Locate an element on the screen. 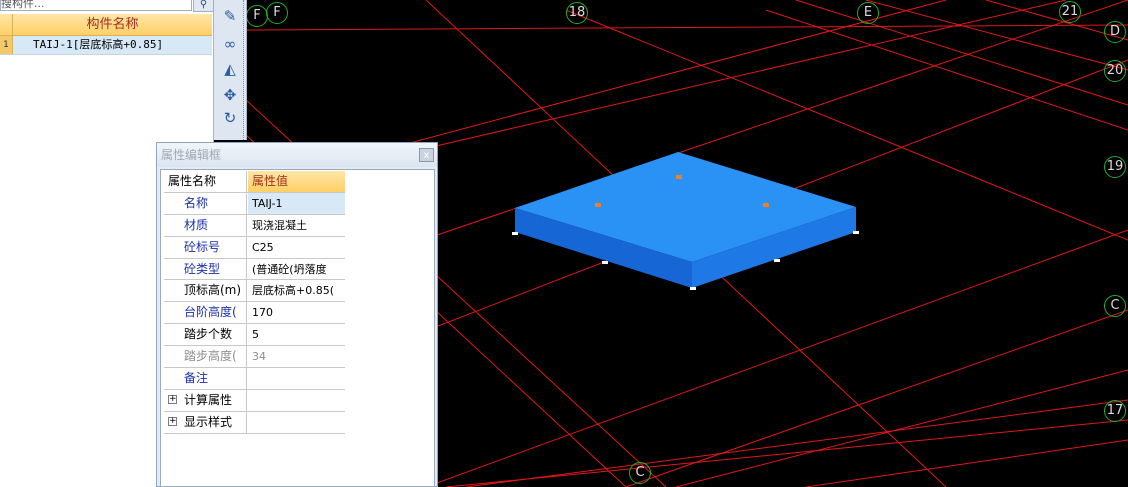 Image resolution: width=1128 pixels, height=487 pixels. property-value-column-header: 属性值 is located at coordinates (296, 181).